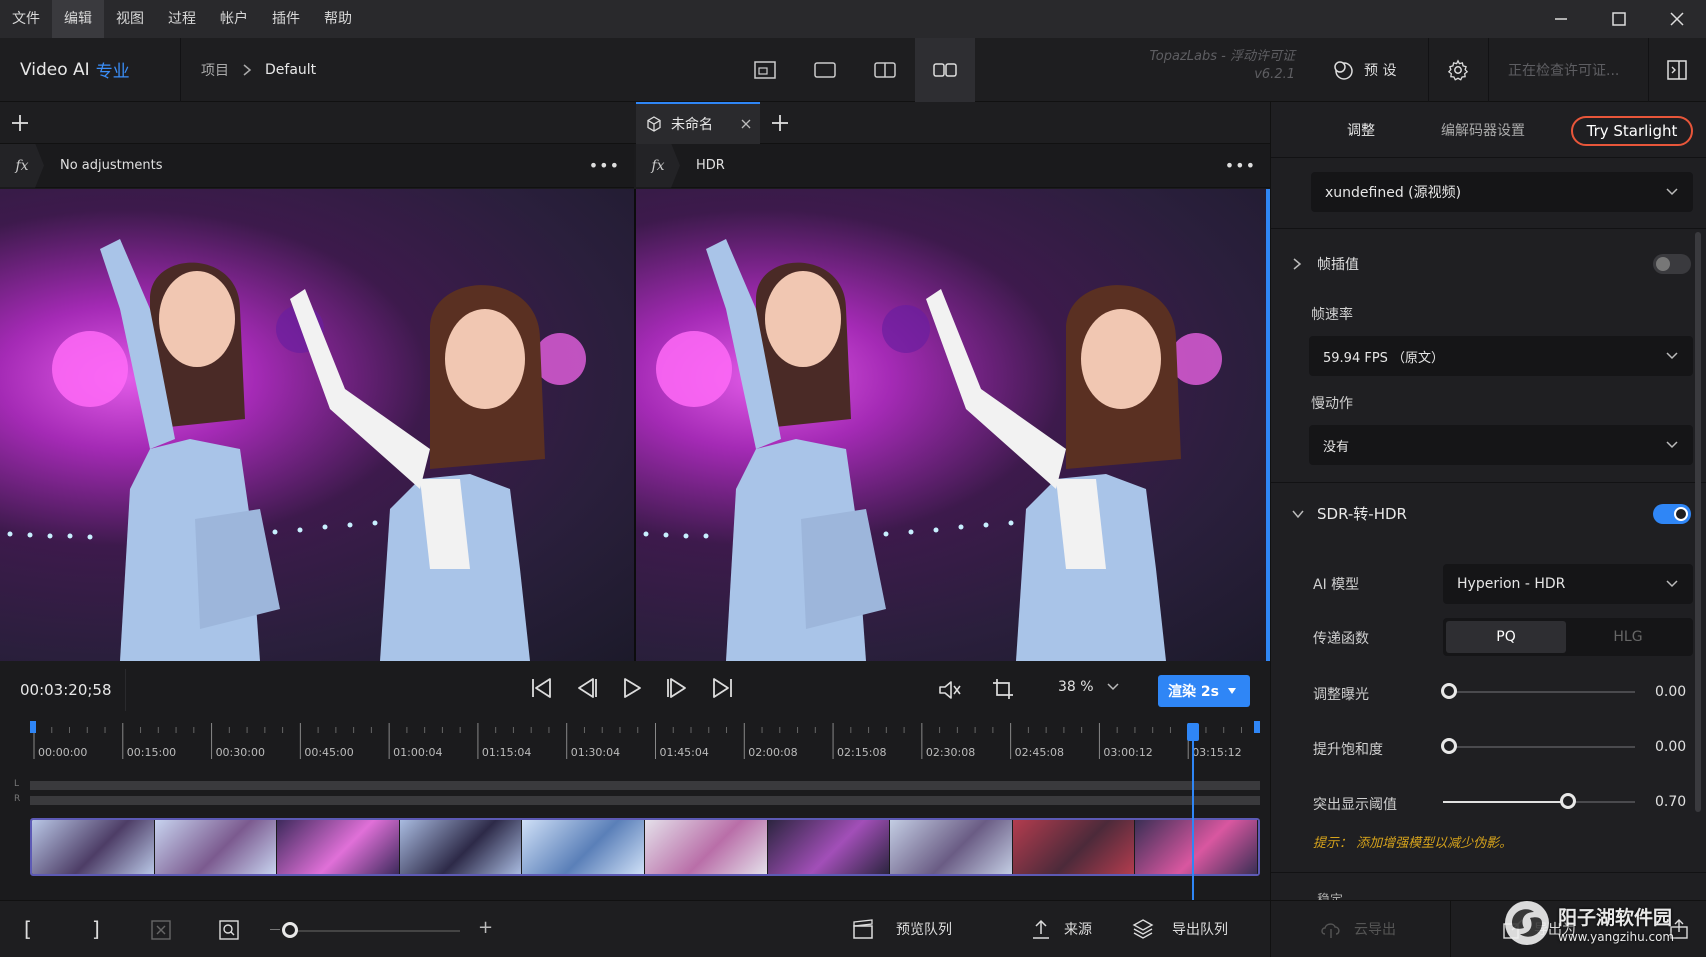  What do you see at coordinates (1672, 264) in the screenshot?
I see `frame-interp-toggle` at bounding box center [1672, 264].